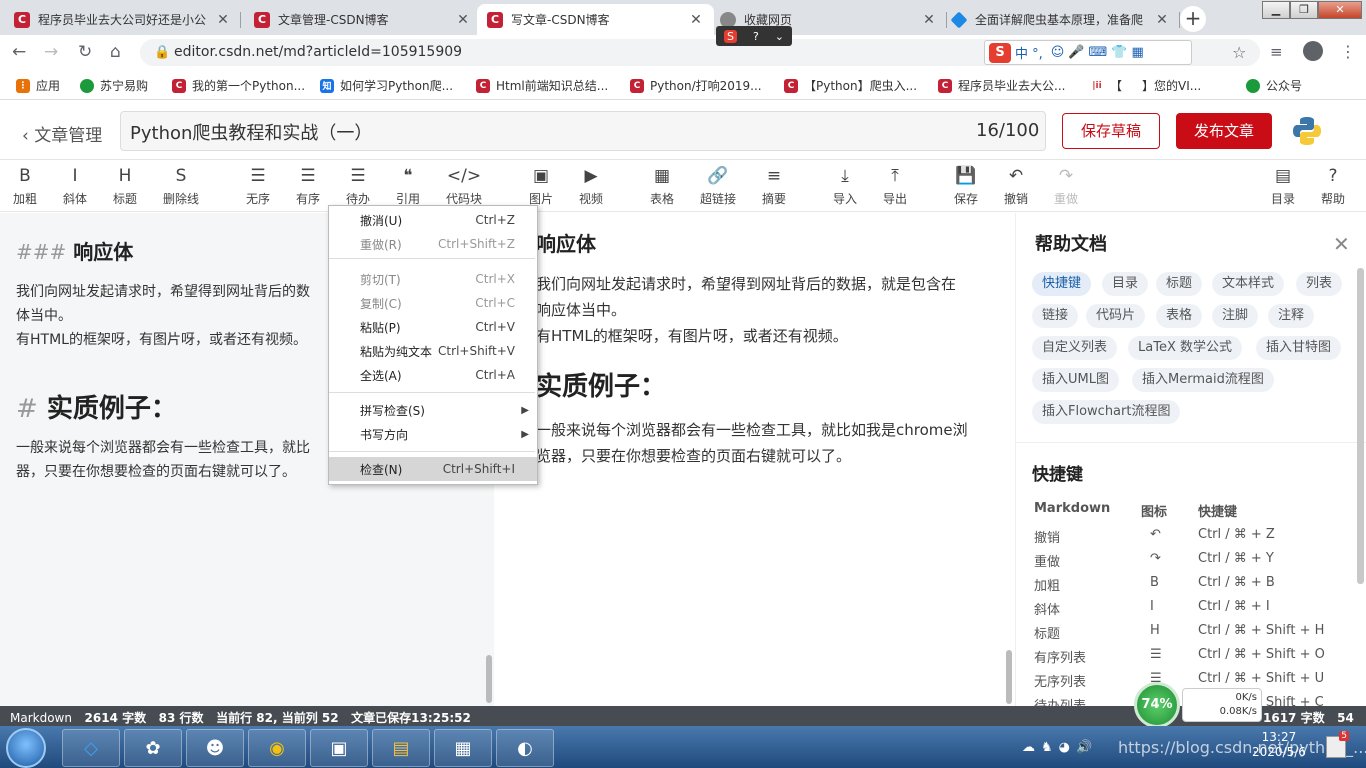 Image resolution: width=1366 pixels, height=768 pixels. What do you see at coordinates (1016, 185) in the screenshot?
I see `toolbar-undo-button: ↶ 撤销` at bounding box center [1016, 185].